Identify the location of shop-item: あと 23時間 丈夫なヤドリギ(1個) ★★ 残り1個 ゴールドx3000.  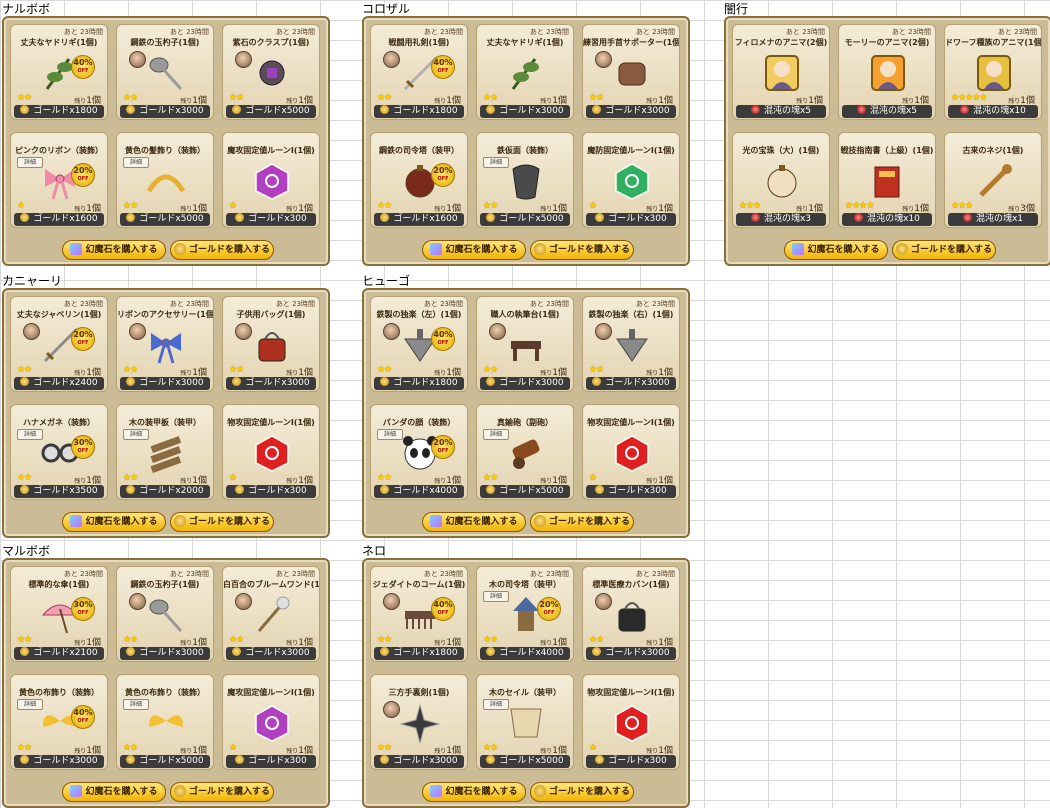
(525, 72).